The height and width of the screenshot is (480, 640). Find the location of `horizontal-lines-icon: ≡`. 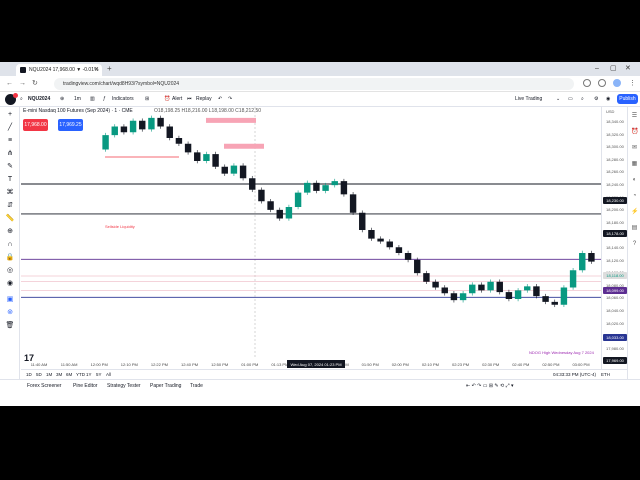

horizontal-lines-icon: ≡ is located at coordinates (10, 141).